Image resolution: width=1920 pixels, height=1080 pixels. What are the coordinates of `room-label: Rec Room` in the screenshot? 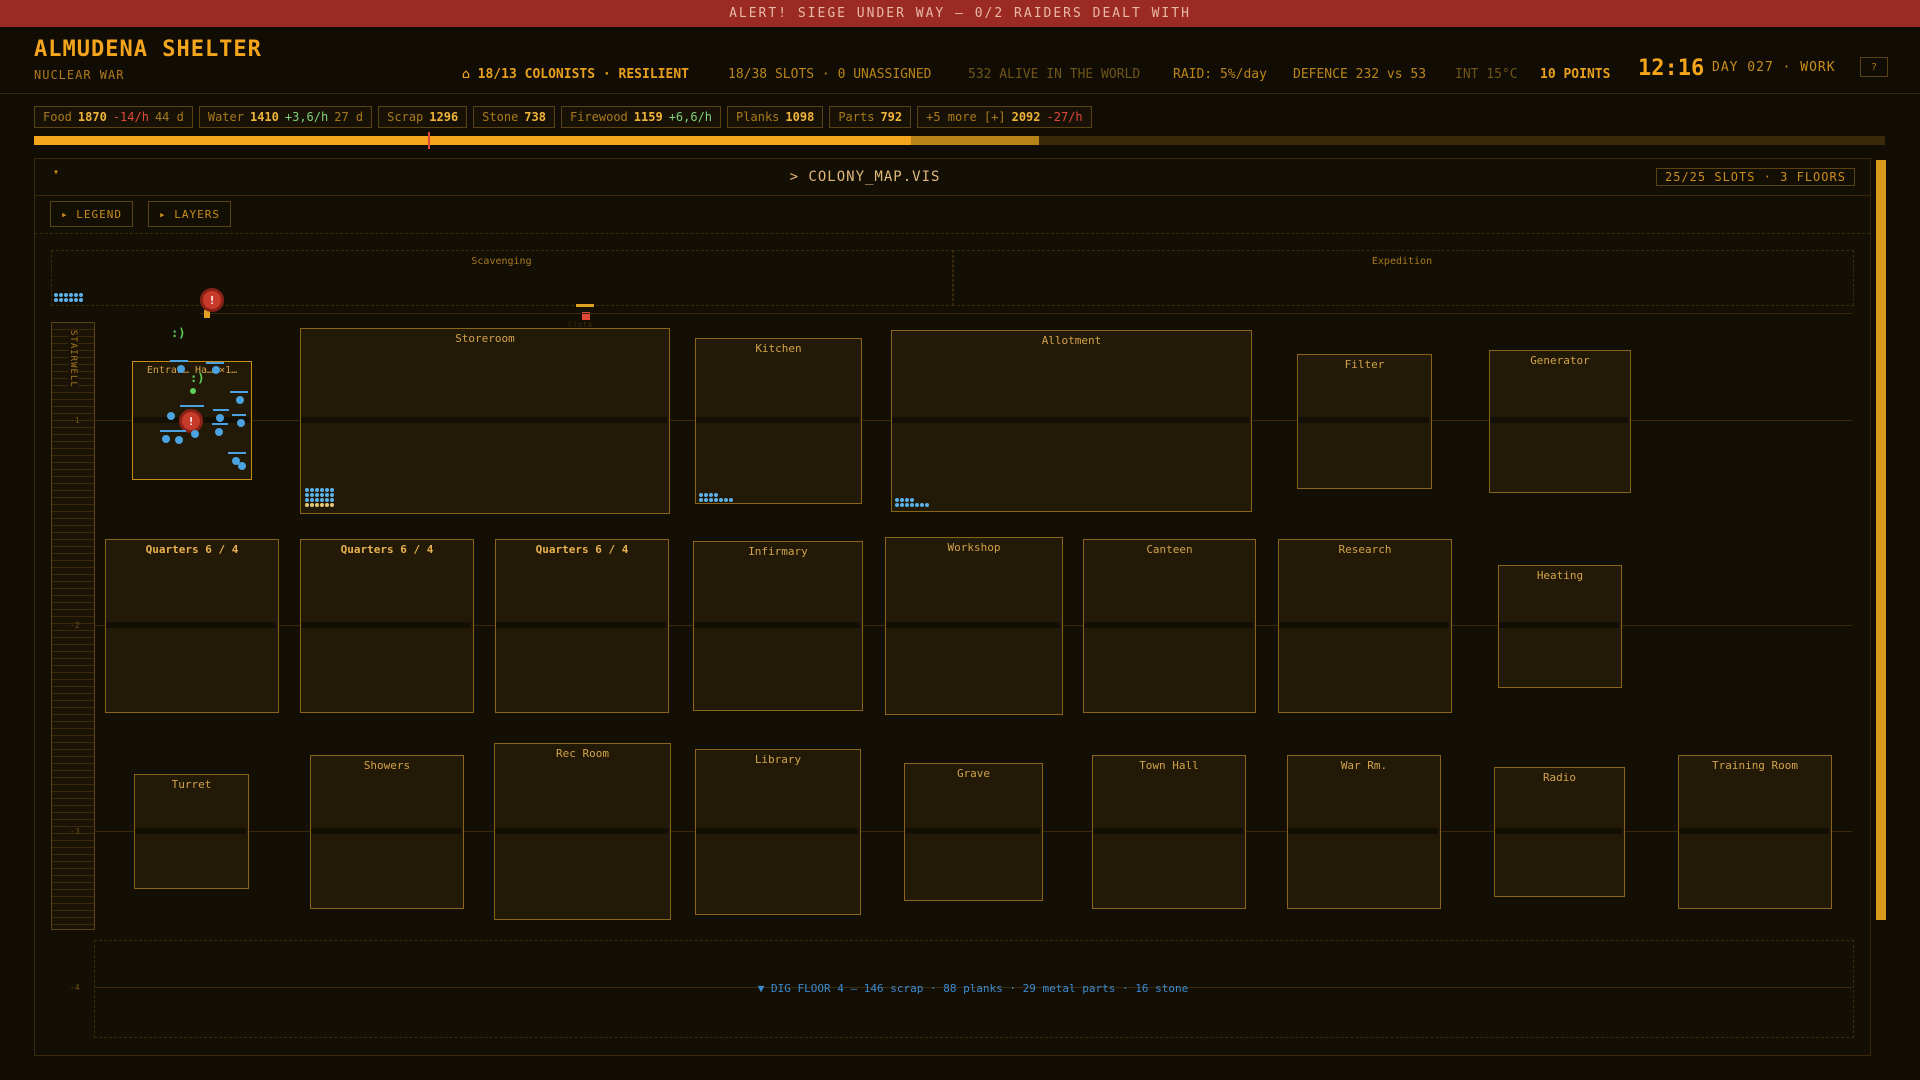 It's located at (582, 753).